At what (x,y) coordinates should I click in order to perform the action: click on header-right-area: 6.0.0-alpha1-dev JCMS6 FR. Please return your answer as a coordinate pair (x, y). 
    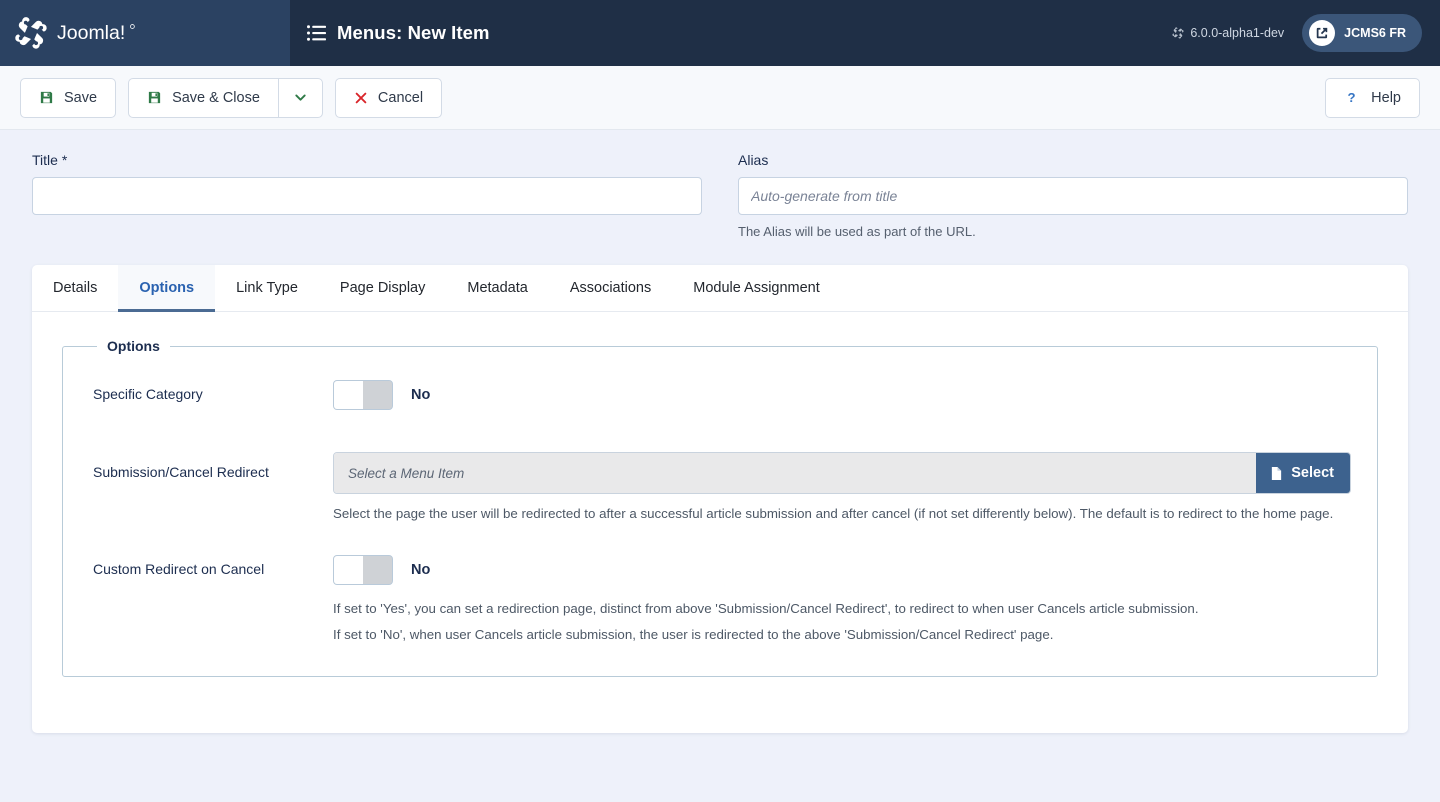
    Looking at the image, I should click on (1306, 33).